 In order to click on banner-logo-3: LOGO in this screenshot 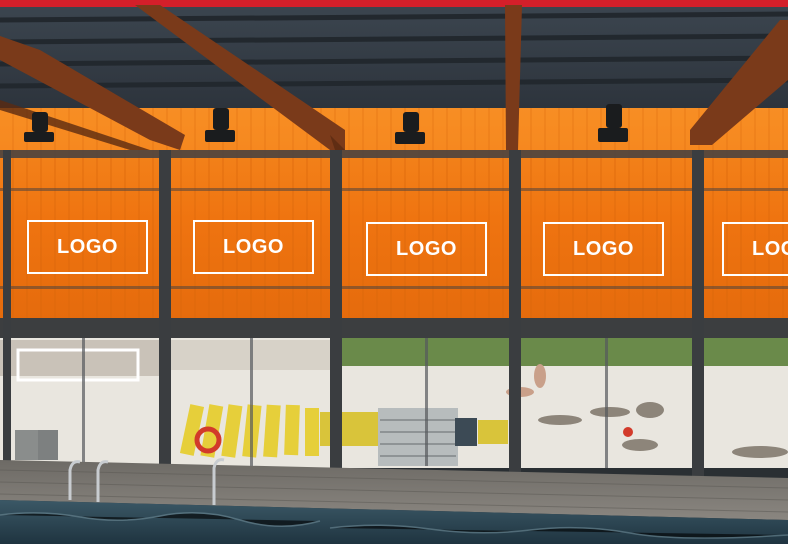, I will do `click(426, 249)`.